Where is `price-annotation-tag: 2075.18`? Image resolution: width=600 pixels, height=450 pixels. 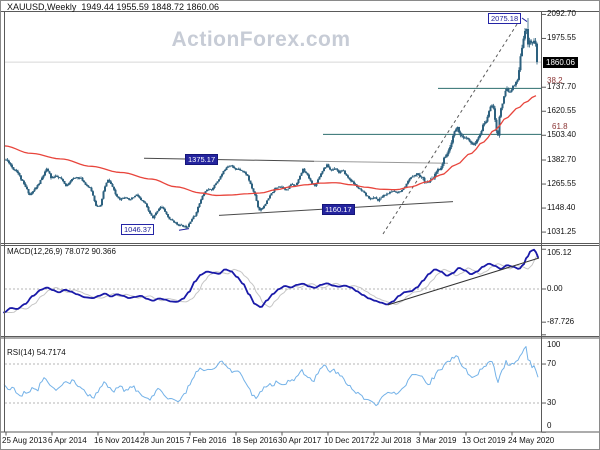 price-annotation-tag: 2075.18 is located at coordinates (505, 18).